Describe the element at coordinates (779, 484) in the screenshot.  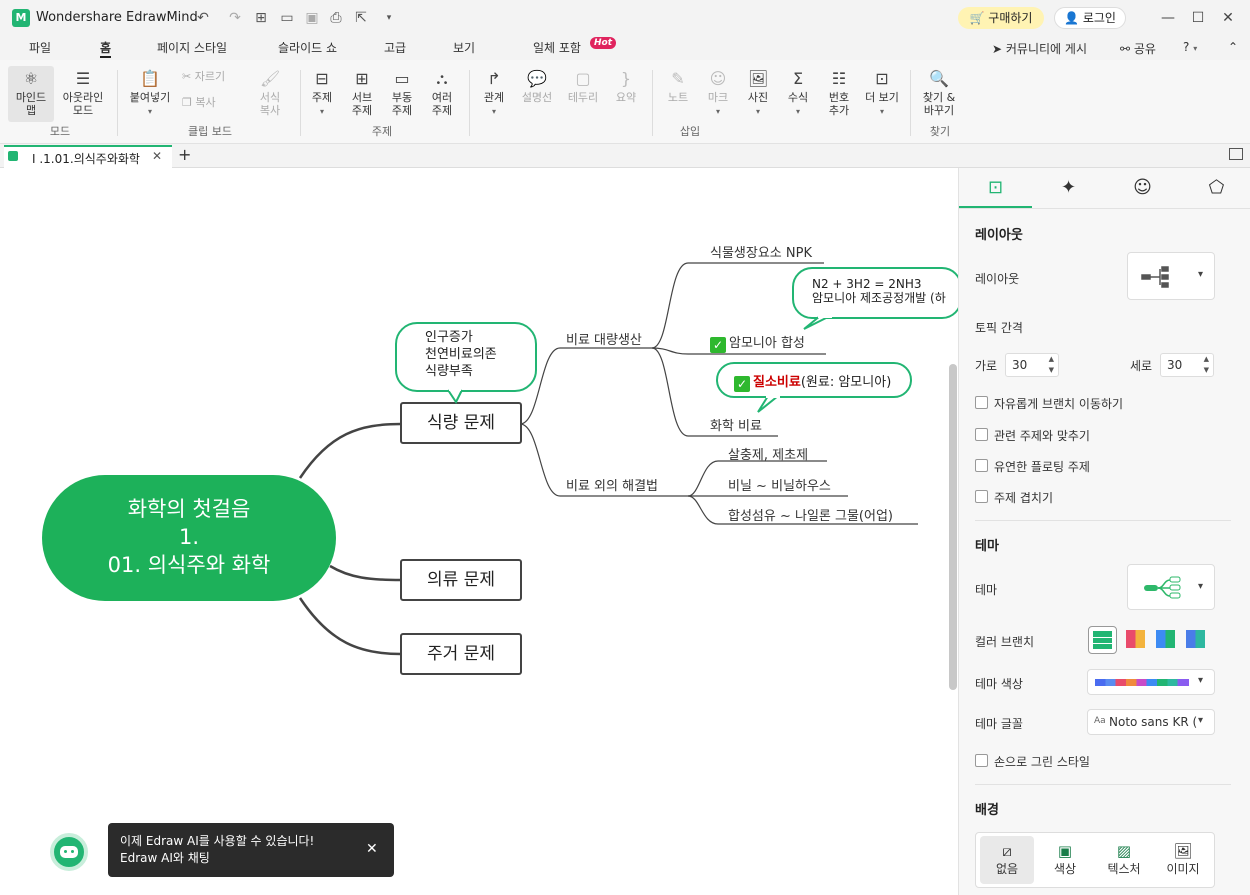
I see `subtopic-vinyl: 비닐 ~ 비닐하우스` at that location.